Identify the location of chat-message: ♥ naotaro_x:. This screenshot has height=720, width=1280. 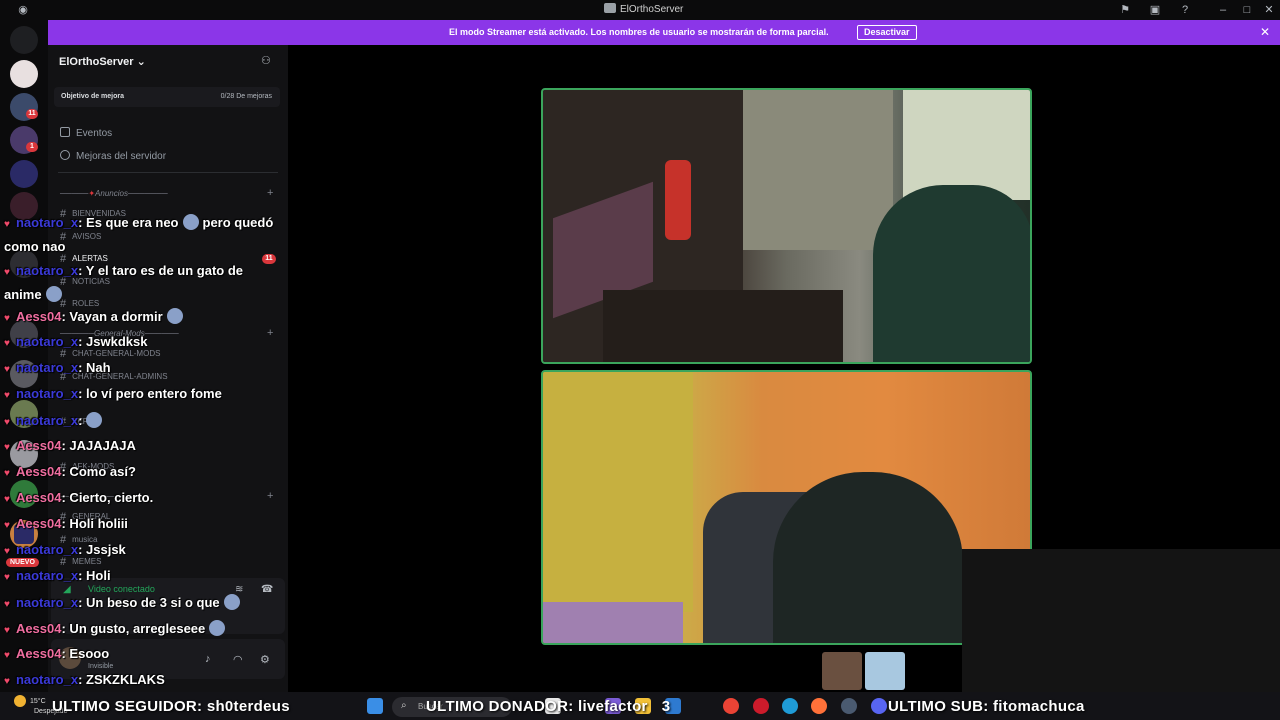
(53, 420).